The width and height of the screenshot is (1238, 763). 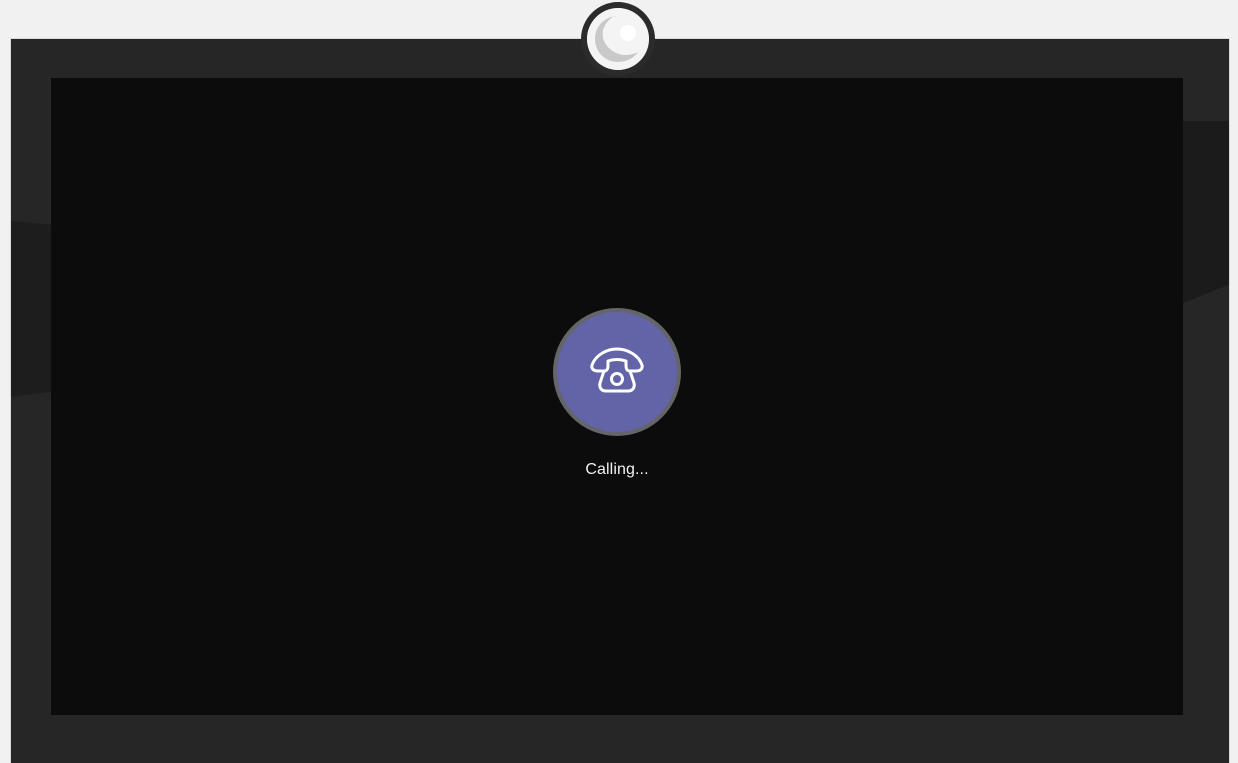 What do you see at coordinates (31, 309) in the screenshot?
I see `frame-left-facet` at bounding box center [31, 309].